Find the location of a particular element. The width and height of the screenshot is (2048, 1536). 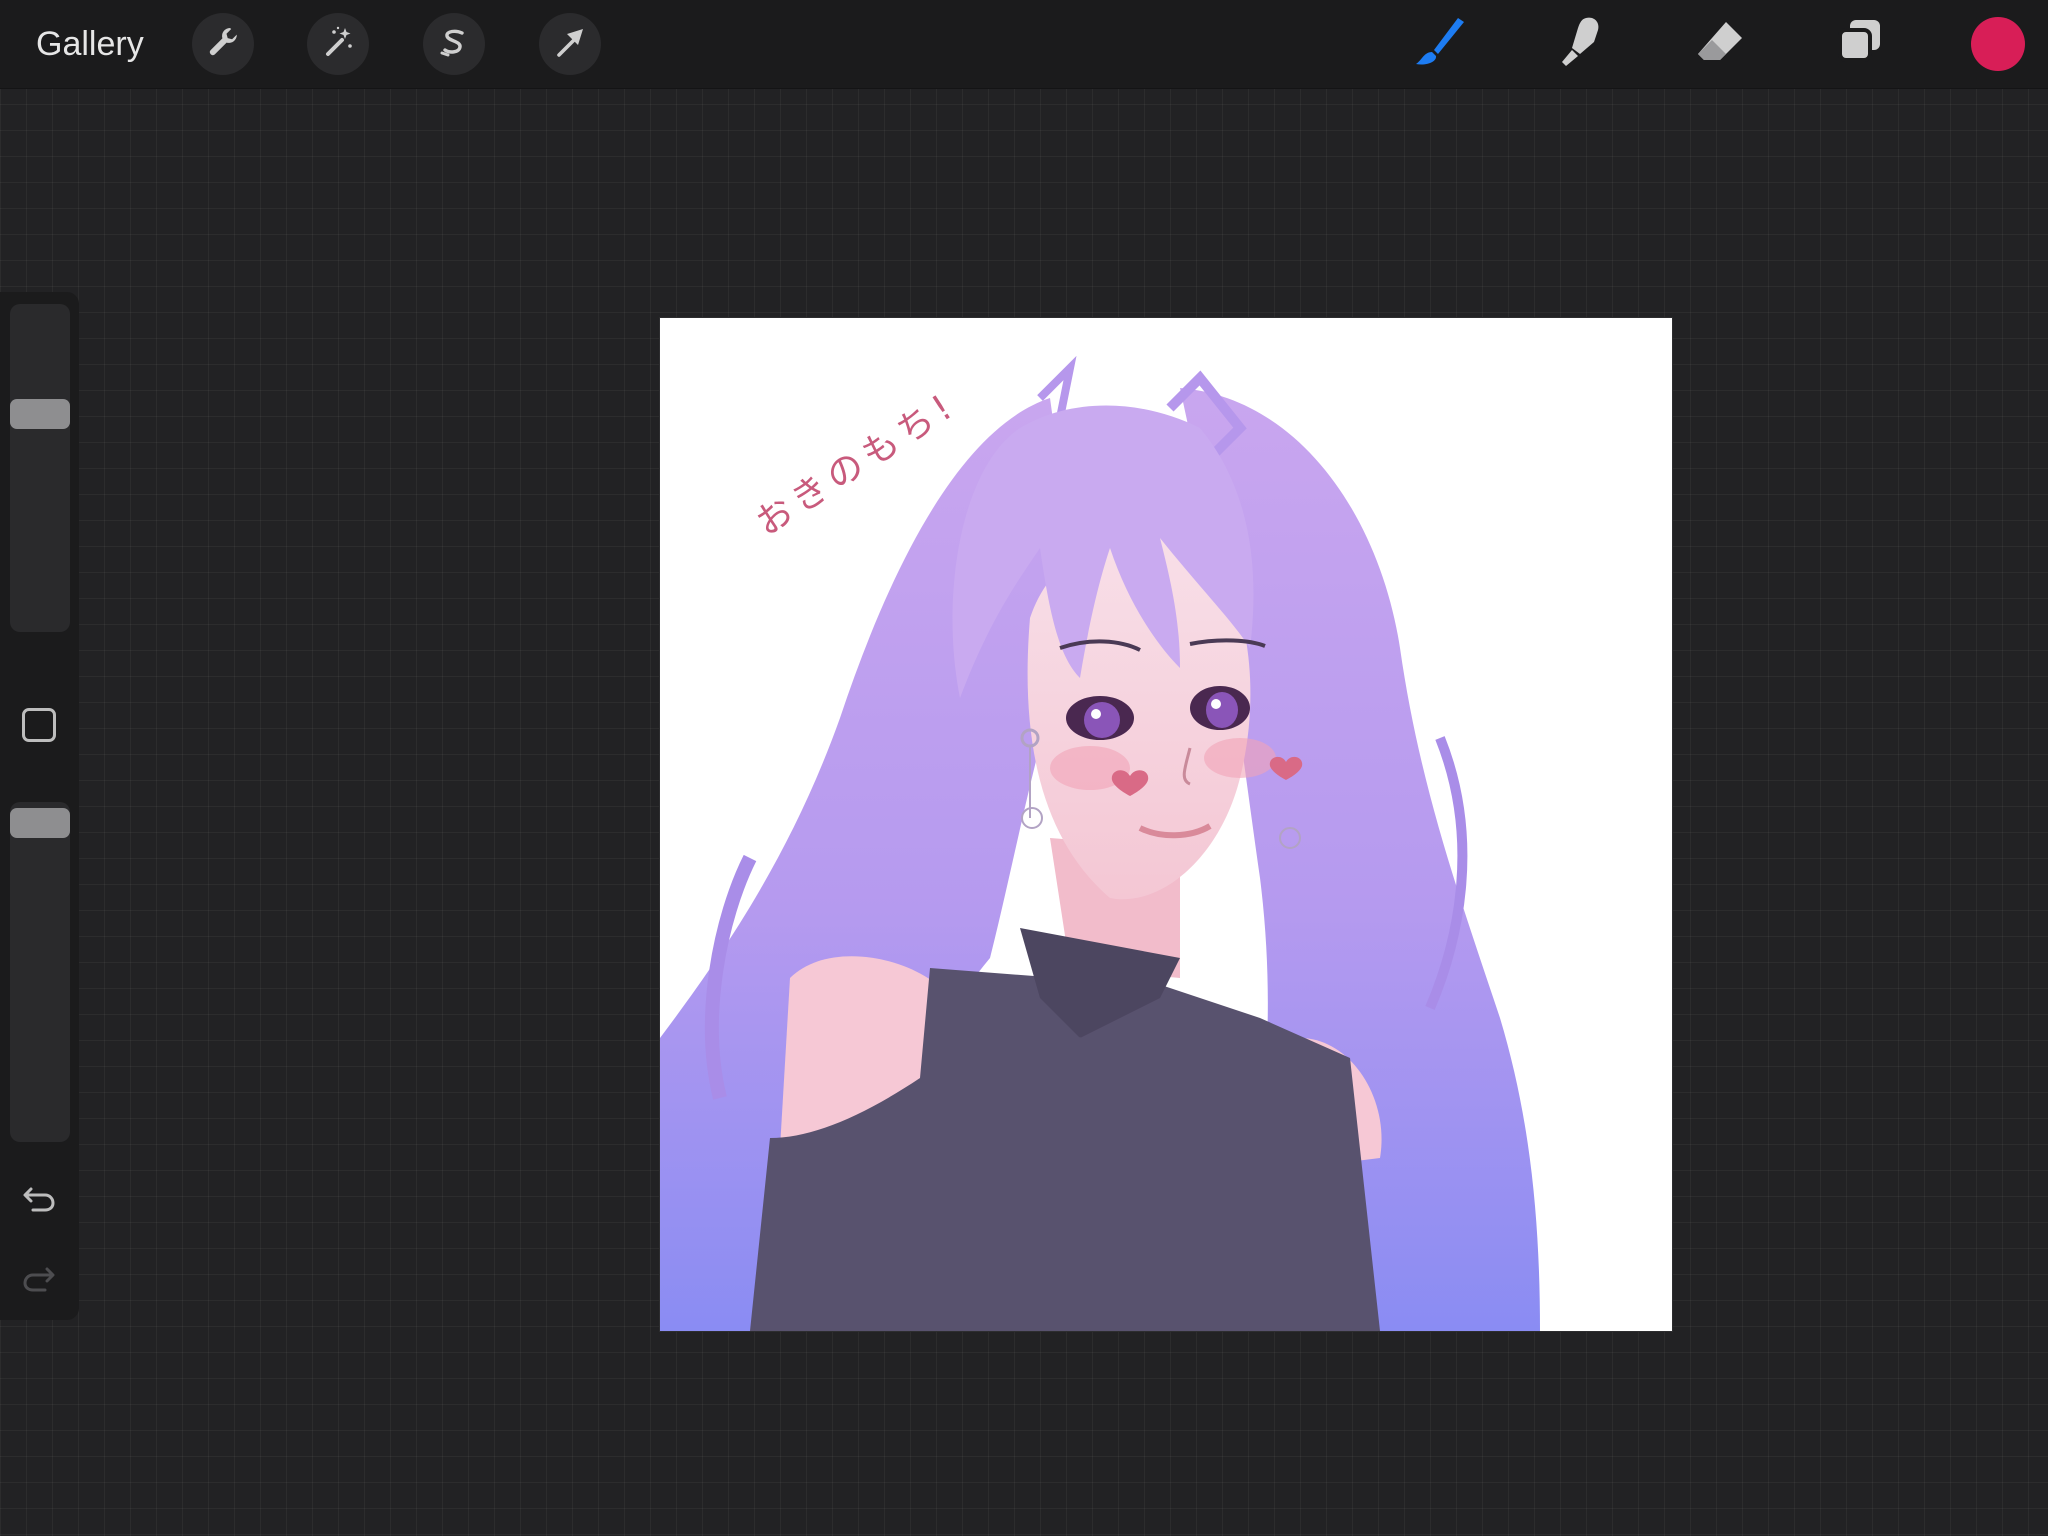

brush-tool-button is located at coordinates (1440, 44).